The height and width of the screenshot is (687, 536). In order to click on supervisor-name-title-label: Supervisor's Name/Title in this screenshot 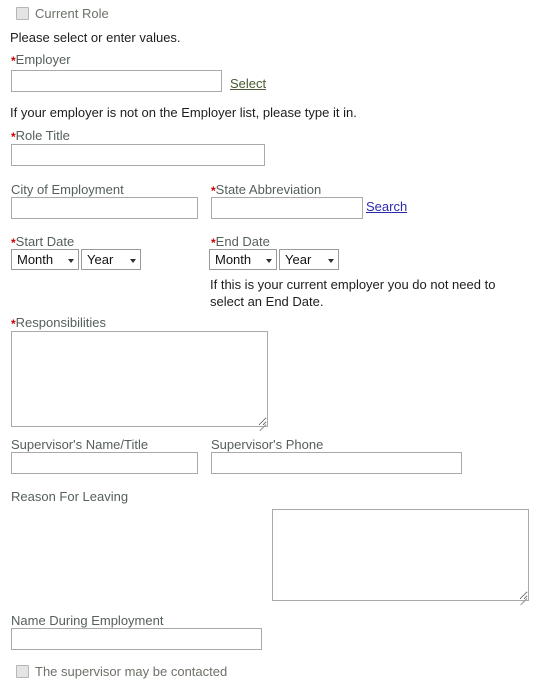, I will do `click(80, 444)`.